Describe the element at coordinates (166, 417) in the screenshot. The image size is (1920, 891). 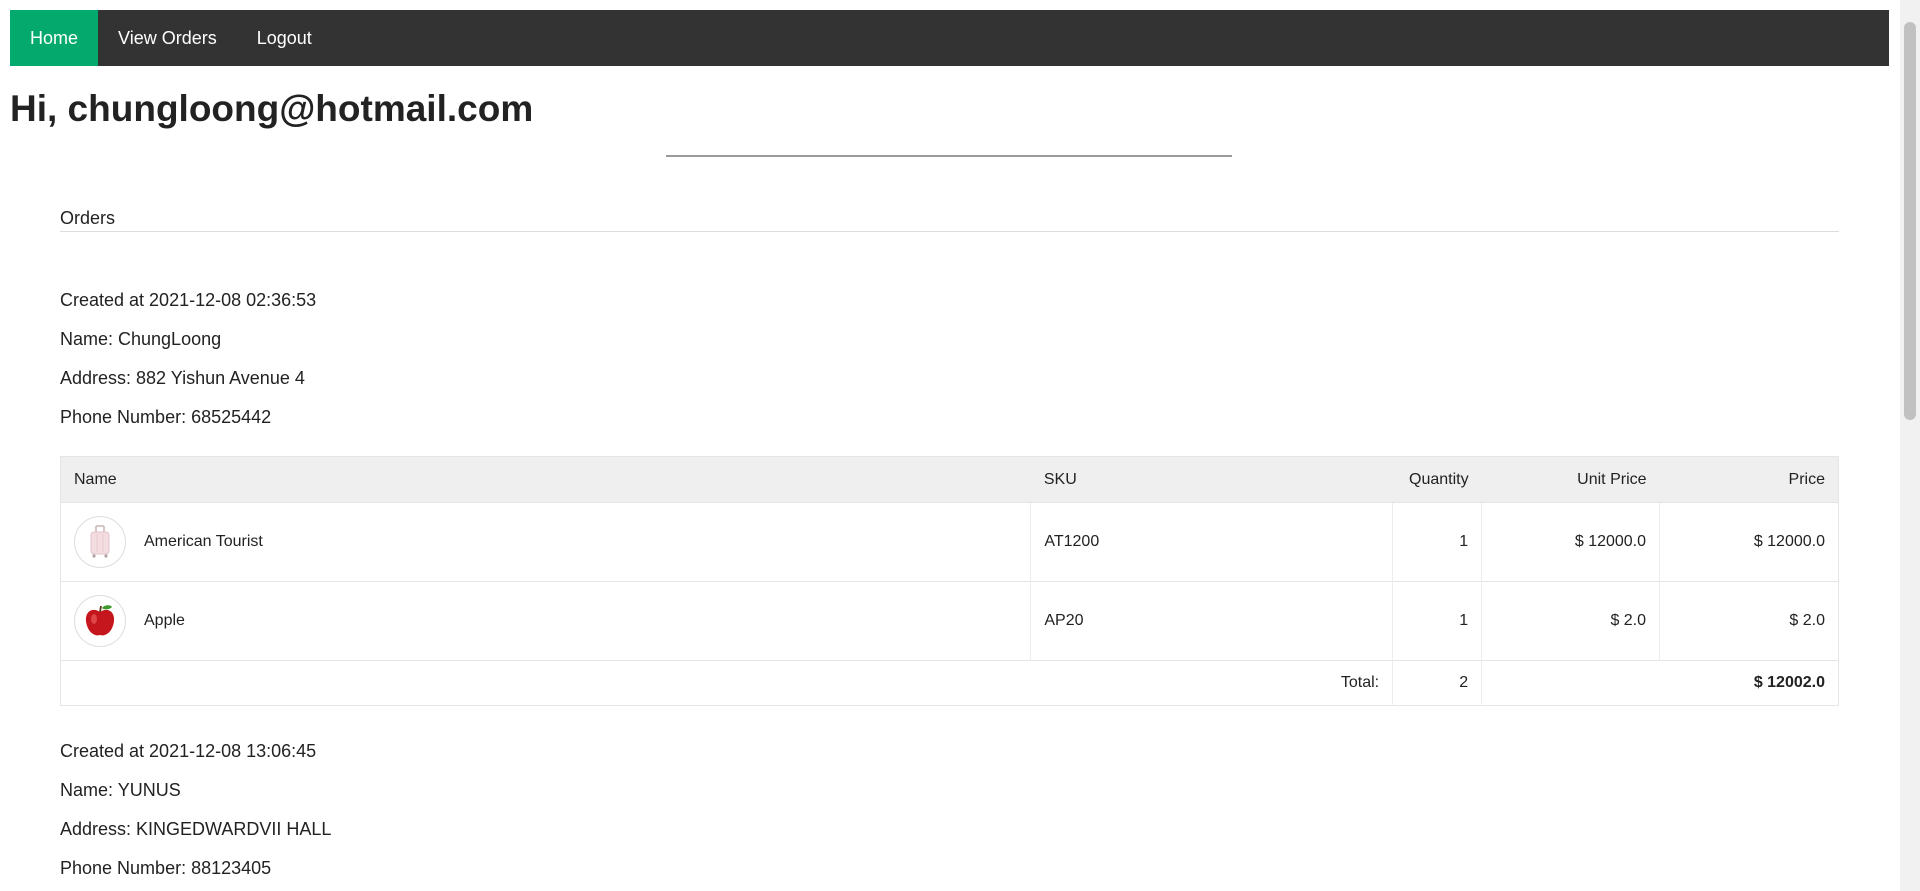
I see `order-phone: Phone Number: 68525442` at that location.